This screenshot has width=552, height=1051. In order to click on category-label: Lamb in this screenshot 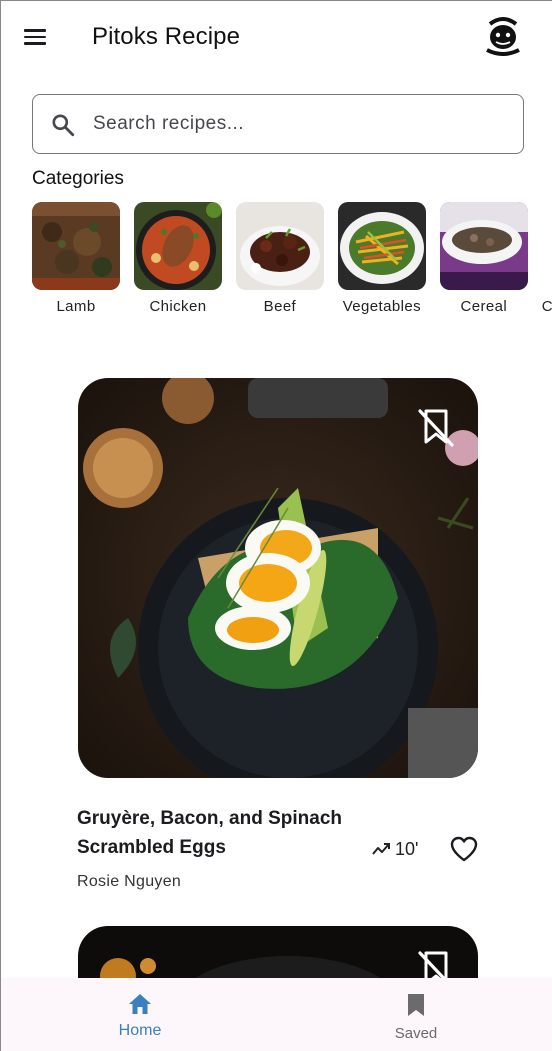, I will do `click(76, 306)`.